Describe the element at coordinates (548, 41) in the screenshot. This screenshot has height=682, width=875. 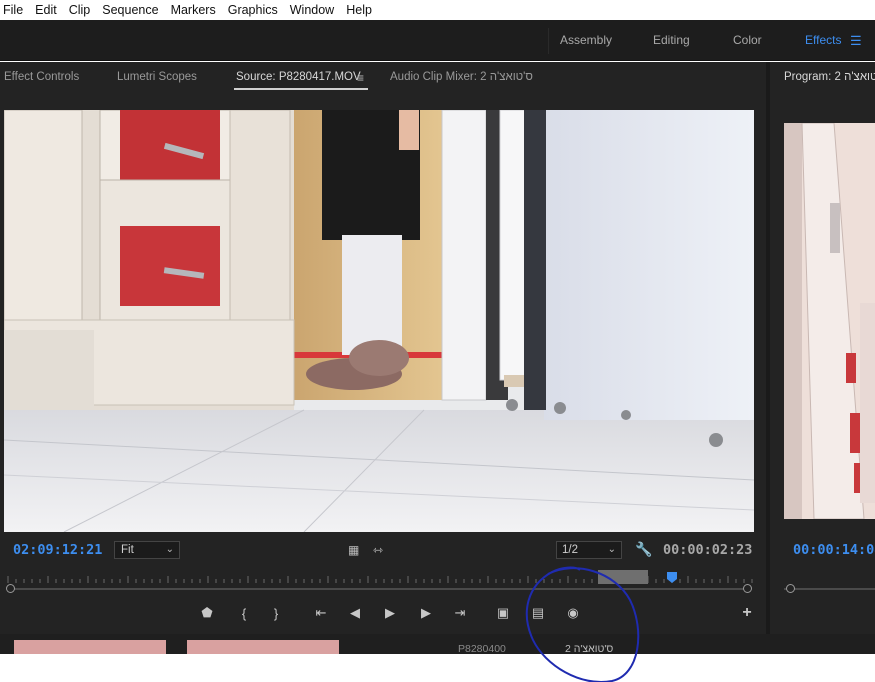
I see `workspace-divider` at that location.